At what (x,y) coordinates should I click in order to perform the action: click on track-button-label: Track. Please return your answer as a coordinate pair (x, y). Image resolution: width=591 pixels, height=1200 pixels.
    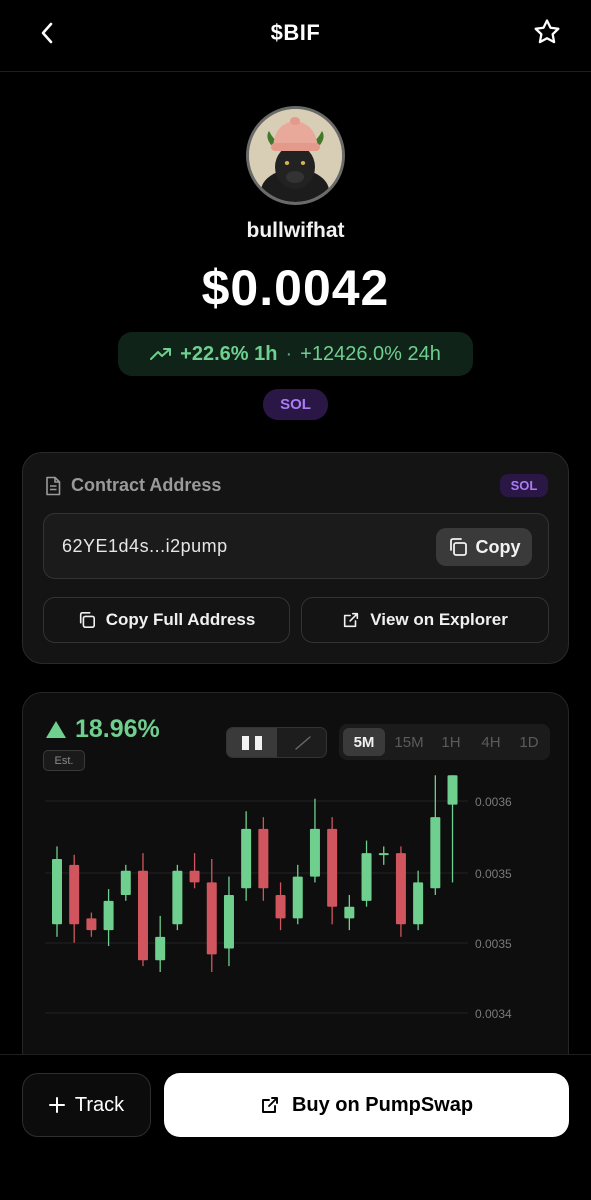
    Looking at the image, I should click on (99, 1104).